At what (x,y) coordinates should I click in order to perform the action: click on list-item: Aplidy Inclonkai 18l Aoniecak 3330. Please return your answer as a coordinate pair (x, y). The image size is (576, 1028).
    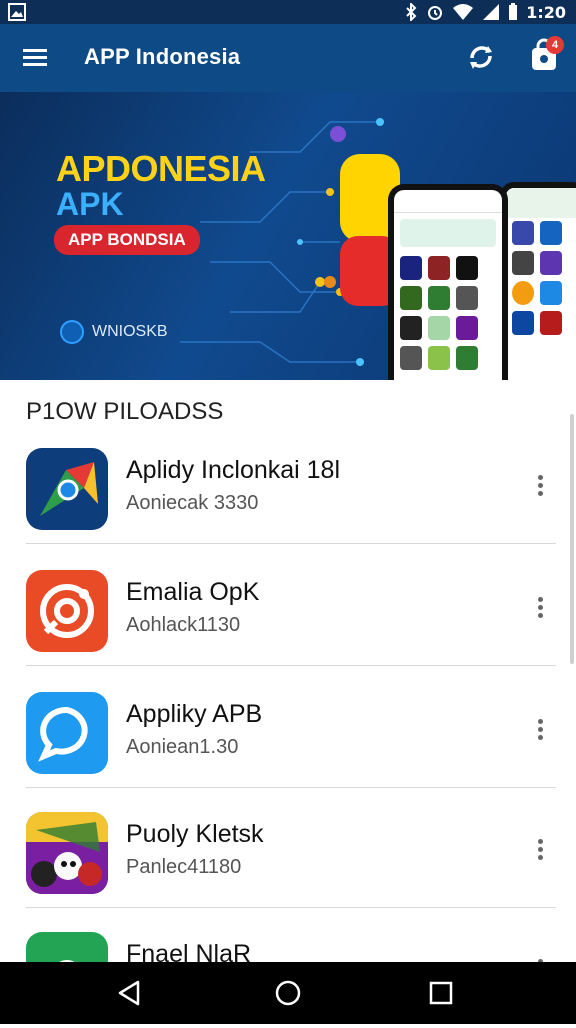
    Looking at the image, I should click on (288, 484).